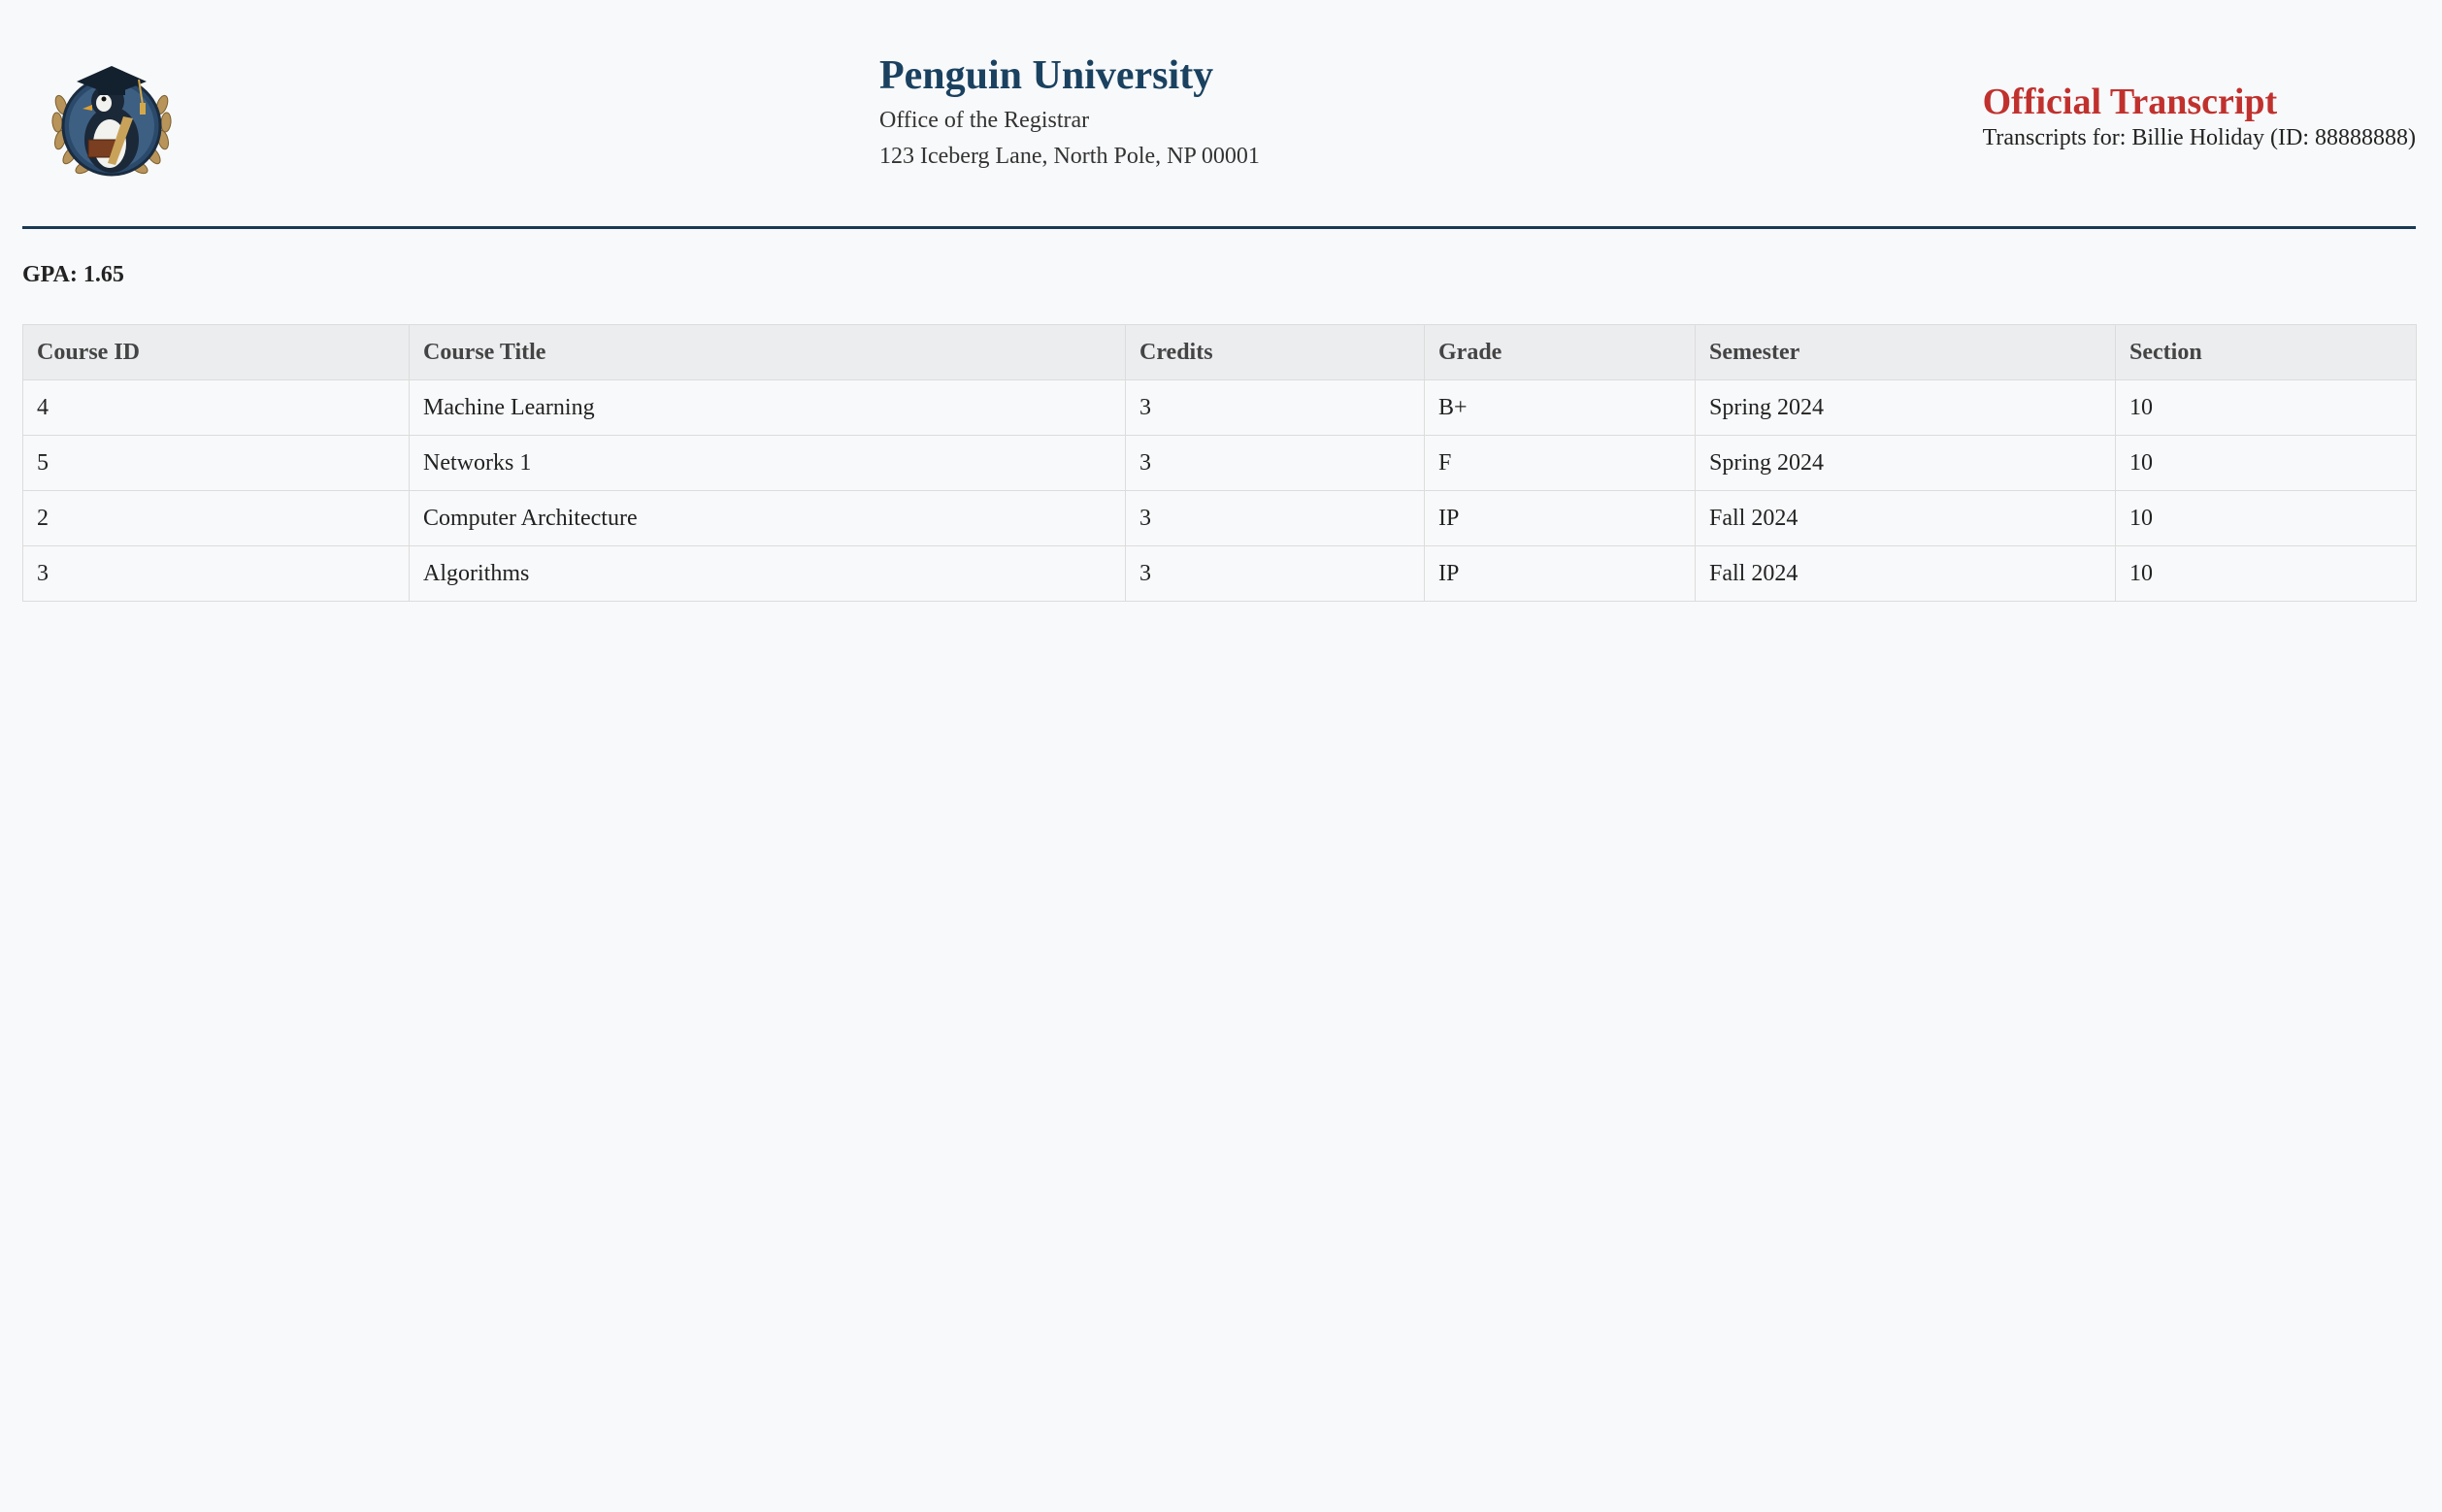 The width and height of the screenshot is (2442, 1512). What do you see at coordinates (1560, 463) in the screenshot?
I see `cell-grade: F` at bounding box center [1560, 463].